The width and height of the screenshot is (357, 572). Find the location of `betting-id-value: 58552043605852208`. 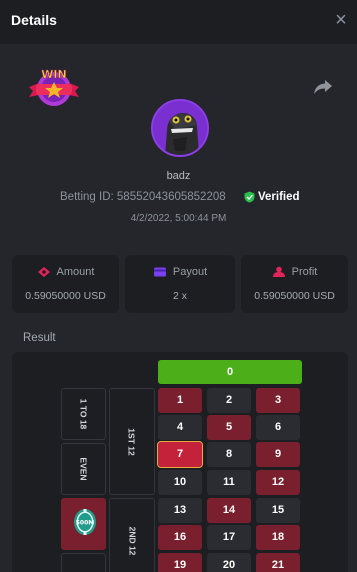

betting-id-value: 58552043605852208 is located at coordinates (171, 197).